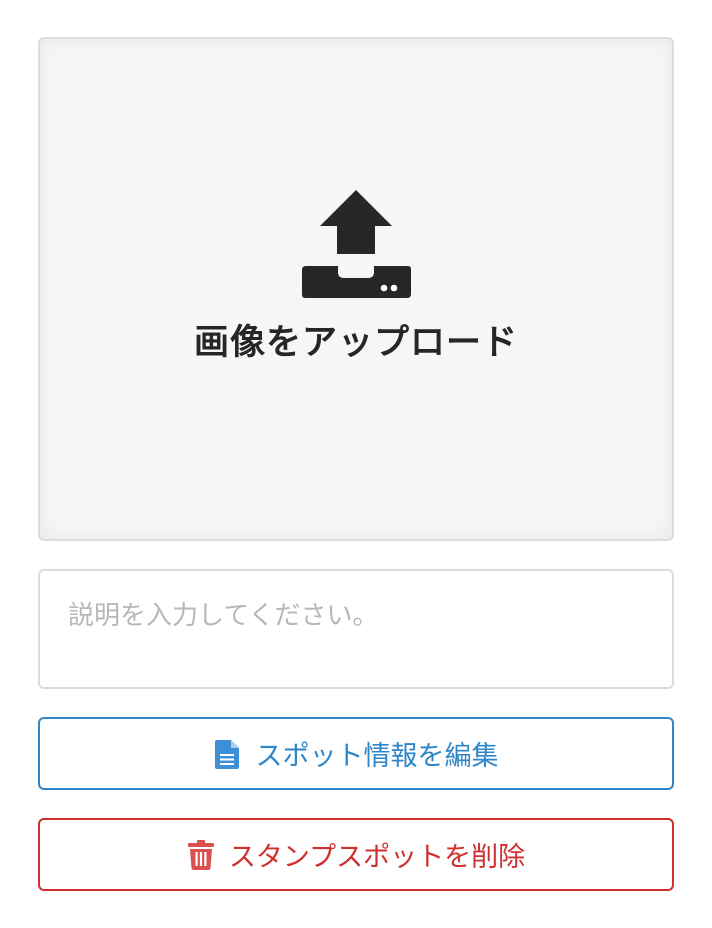  I want to click on document-icon, so click(228, 754).